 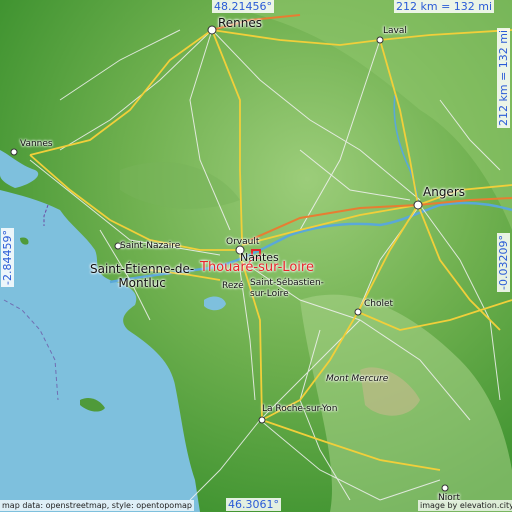 I want to click on place-label-rennes: Rennes, so click(x=240, y=23).